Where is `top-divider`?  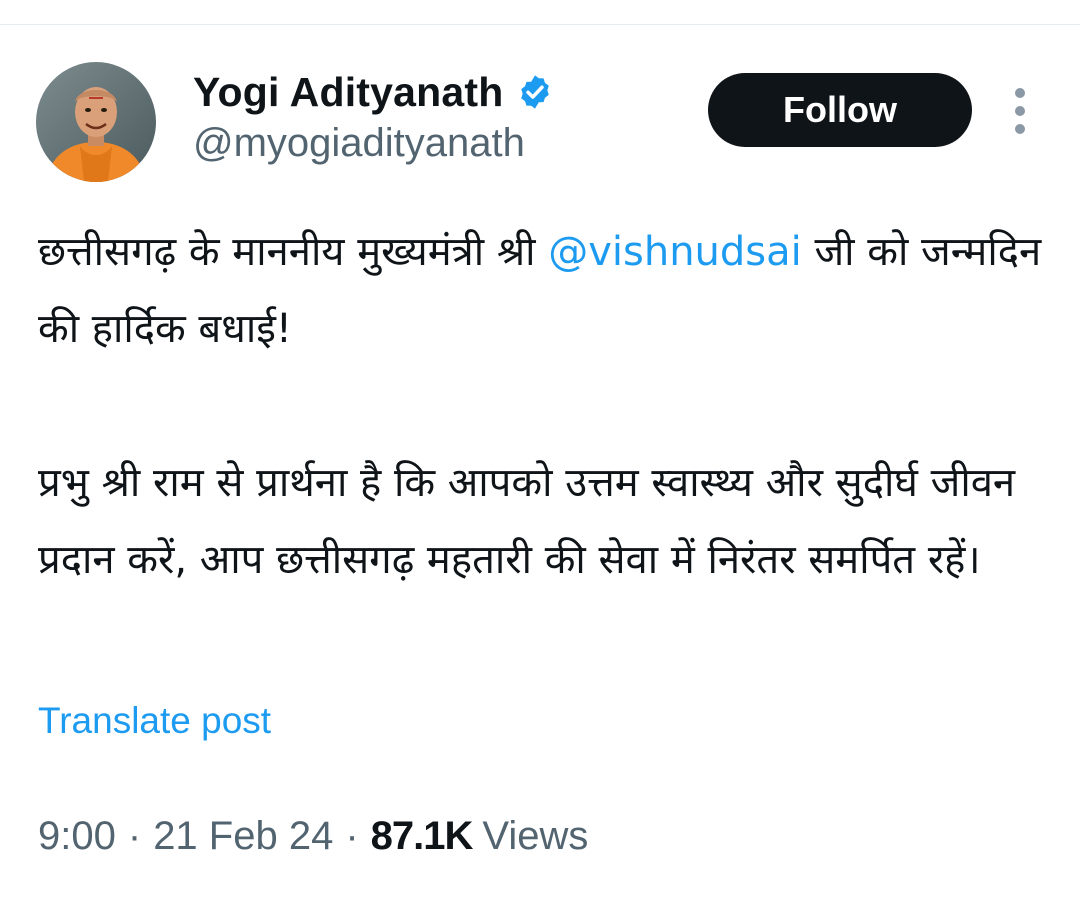 top-divider is located at coordinates (540, 24).